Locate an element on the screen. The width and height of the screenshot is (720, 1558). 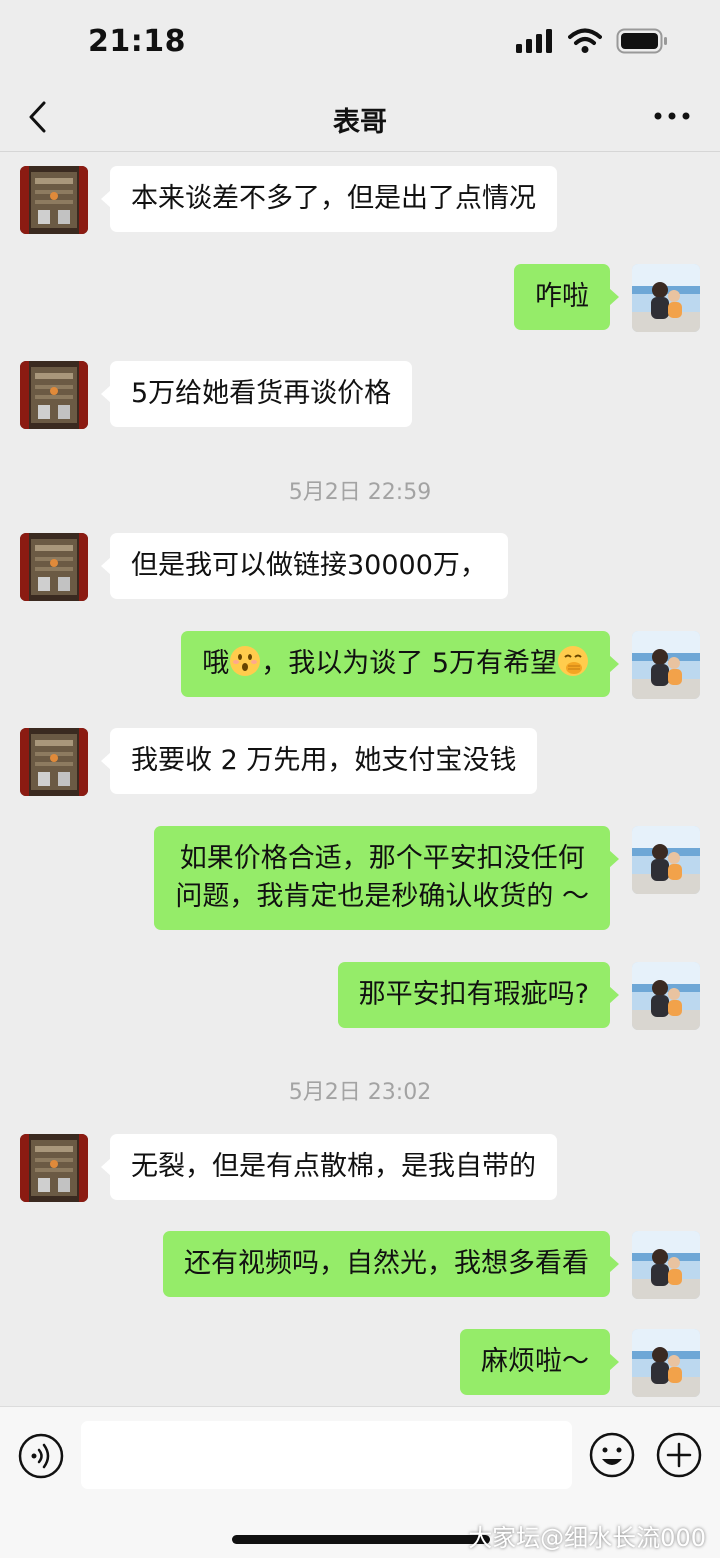
message-line: 如果价格合适，那个平安扣没任何 is located at coordinates (382, 858).